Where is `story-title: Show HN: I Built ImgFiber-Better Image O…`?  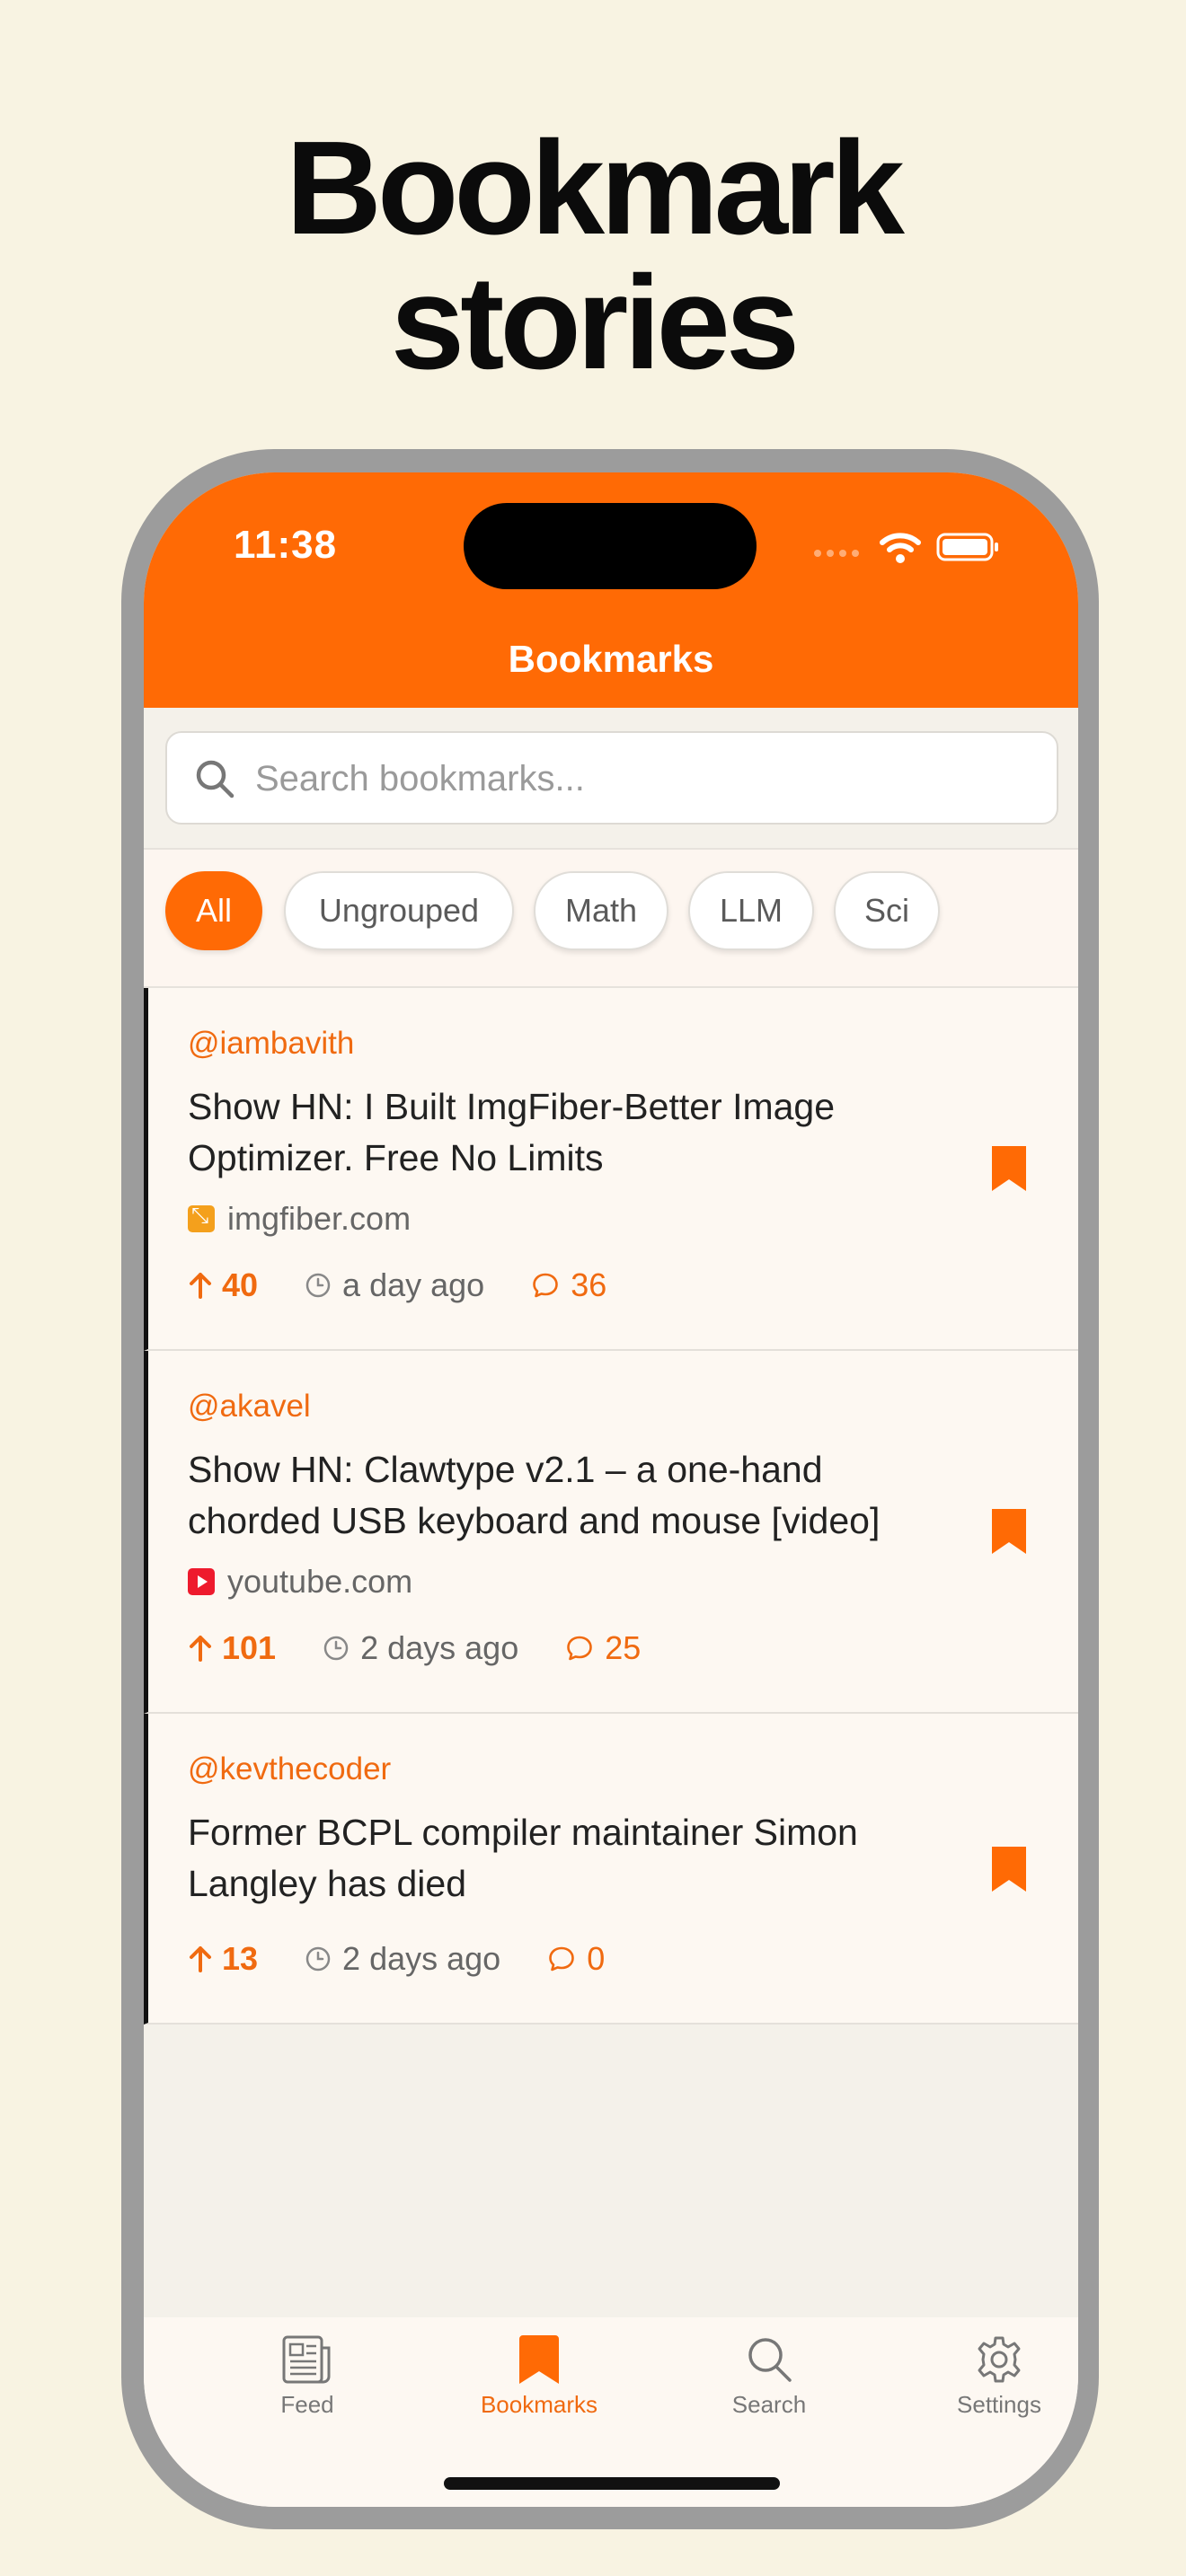 story-title: Show HN: I Built ImgFiber-Better Image O… is located at coordinates (574, 1132).